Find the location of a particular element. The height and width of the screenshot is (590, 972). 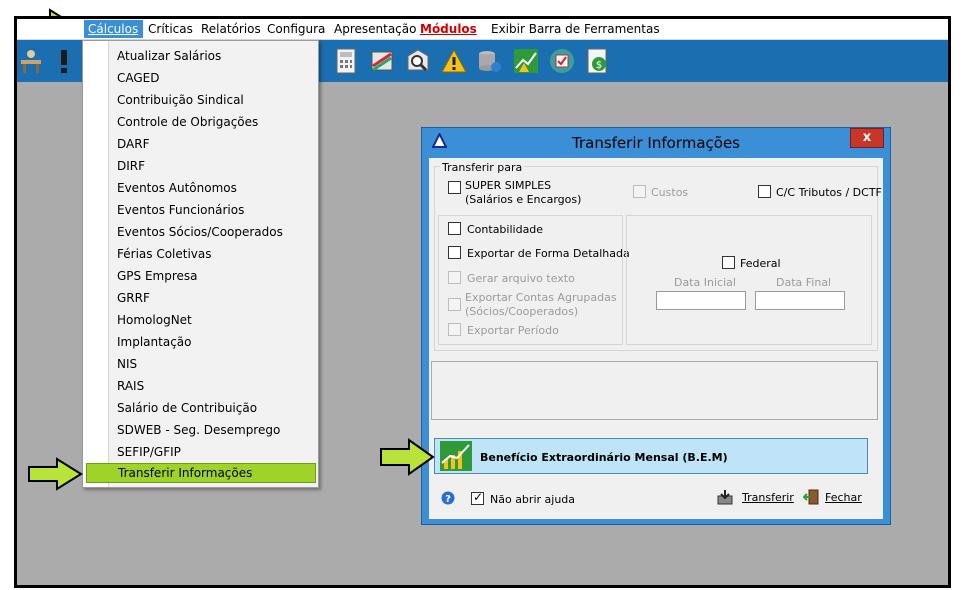

data-final-label: Data Final is located at coordinates (804, 282).